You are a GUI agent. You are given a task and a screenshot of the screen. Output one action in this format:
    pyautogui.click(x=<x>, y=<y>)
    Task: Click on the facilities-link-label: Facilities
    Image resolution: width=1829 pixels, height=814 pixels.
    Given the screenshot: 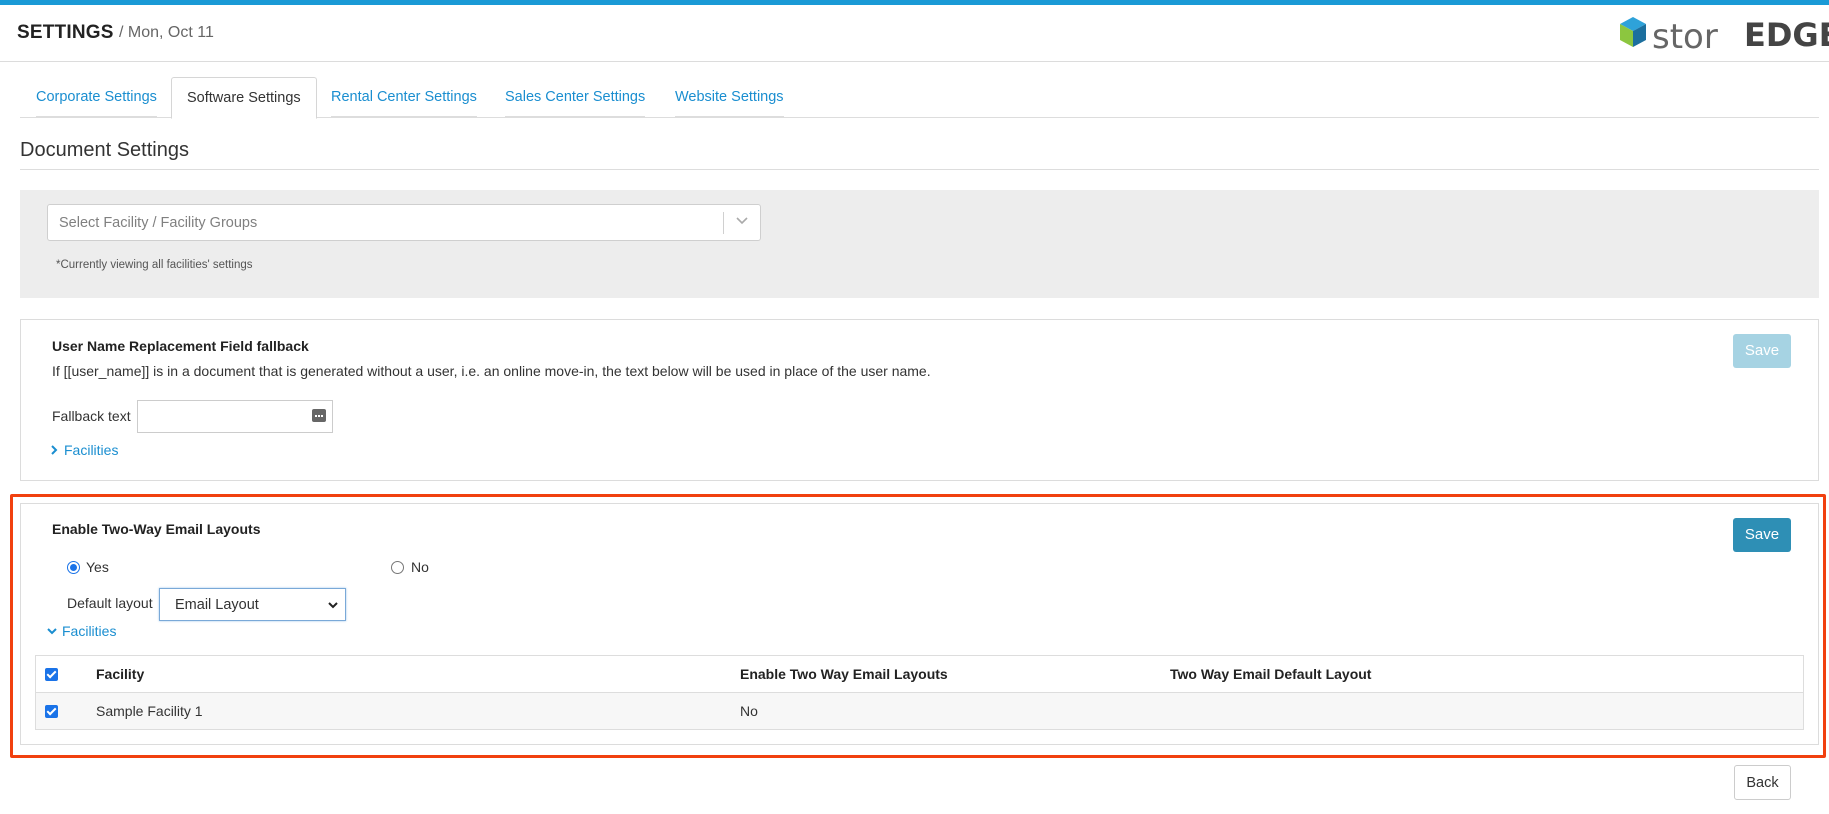 What is the action you would take?
    pyautogui.click(x=91, y=450)
    